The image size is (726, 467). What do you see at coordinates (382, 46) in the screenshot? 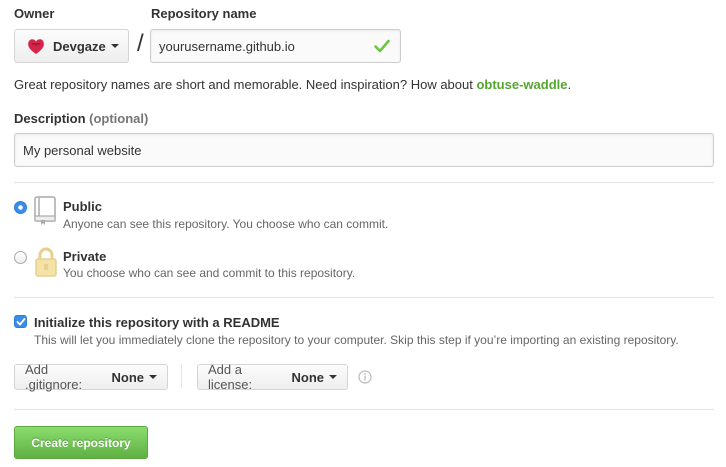
I see `check-icon` at bounding box center [382, 46].